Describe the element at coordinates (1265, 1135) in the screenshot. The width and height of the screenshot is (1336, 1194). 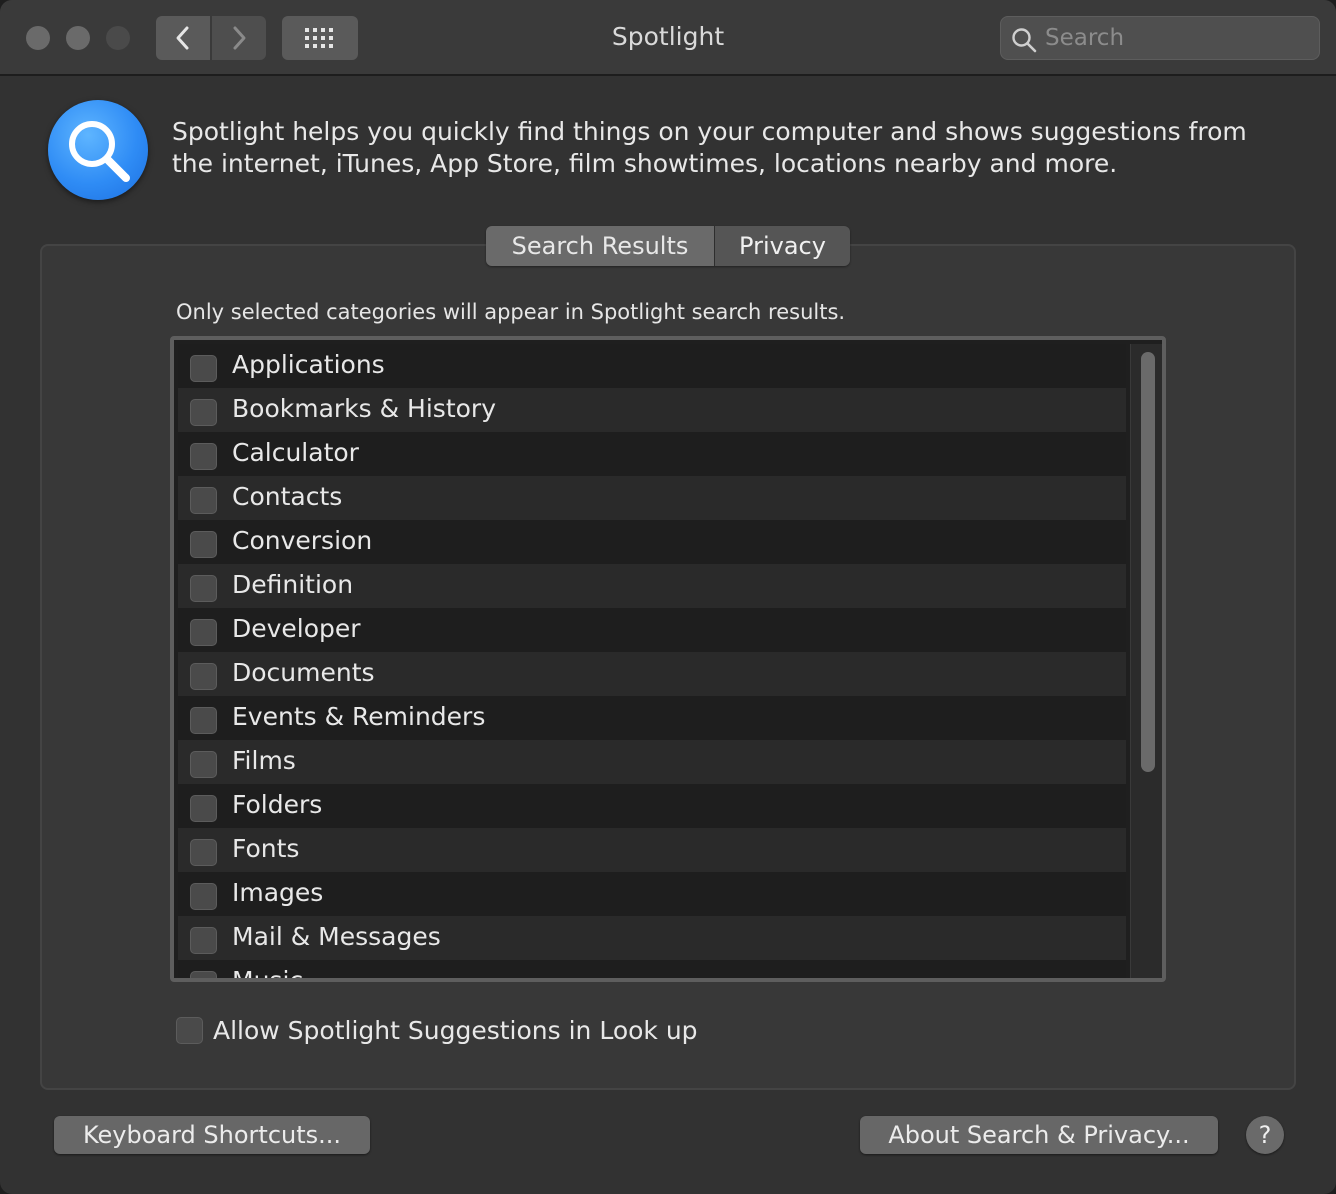
I see `help-button: ?` at that location.